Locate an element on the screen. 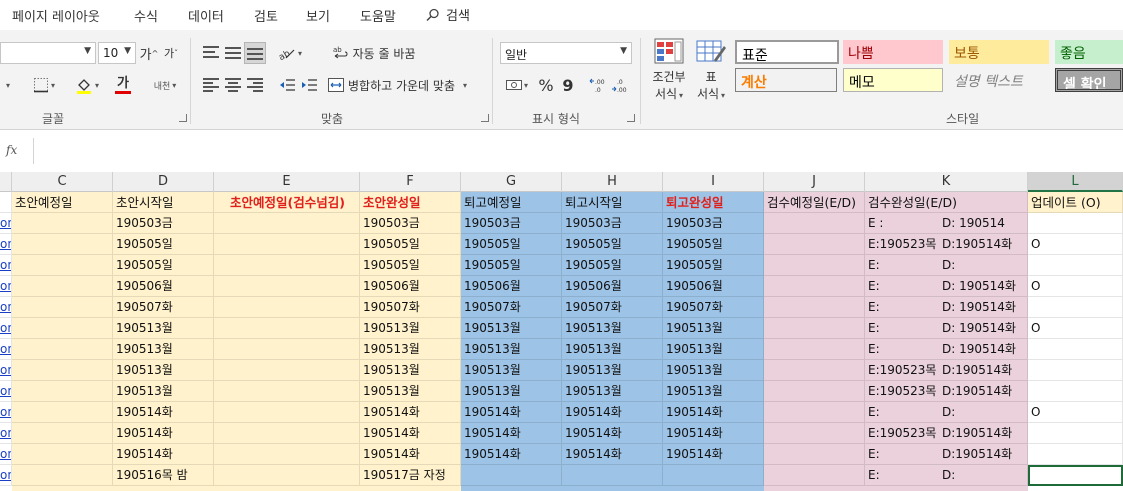 Image resolution: width=1123 pixels, height=491 pixels. percent-style-button: % is located at coordinates (546, 85).